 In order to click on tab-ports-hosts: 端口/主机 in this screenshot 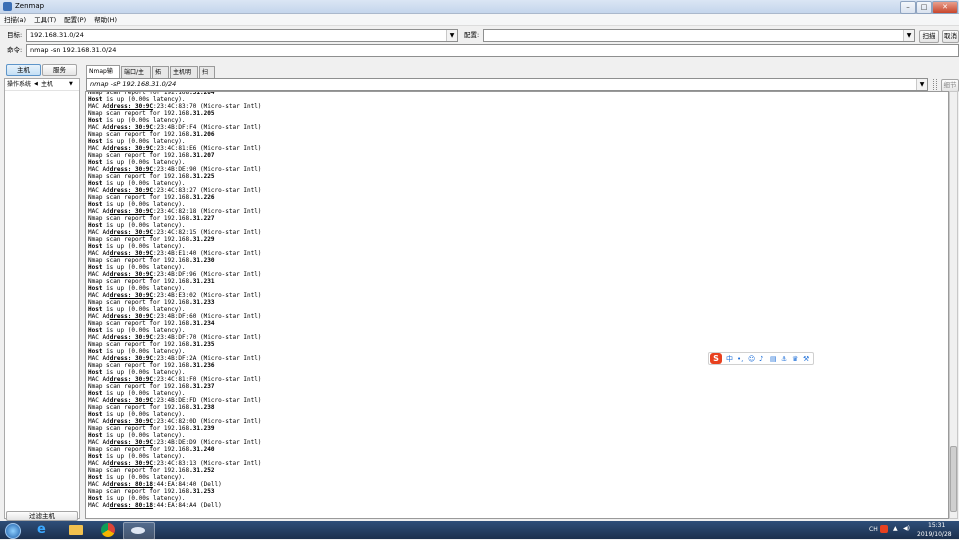, I will do `click(136, 76)`.